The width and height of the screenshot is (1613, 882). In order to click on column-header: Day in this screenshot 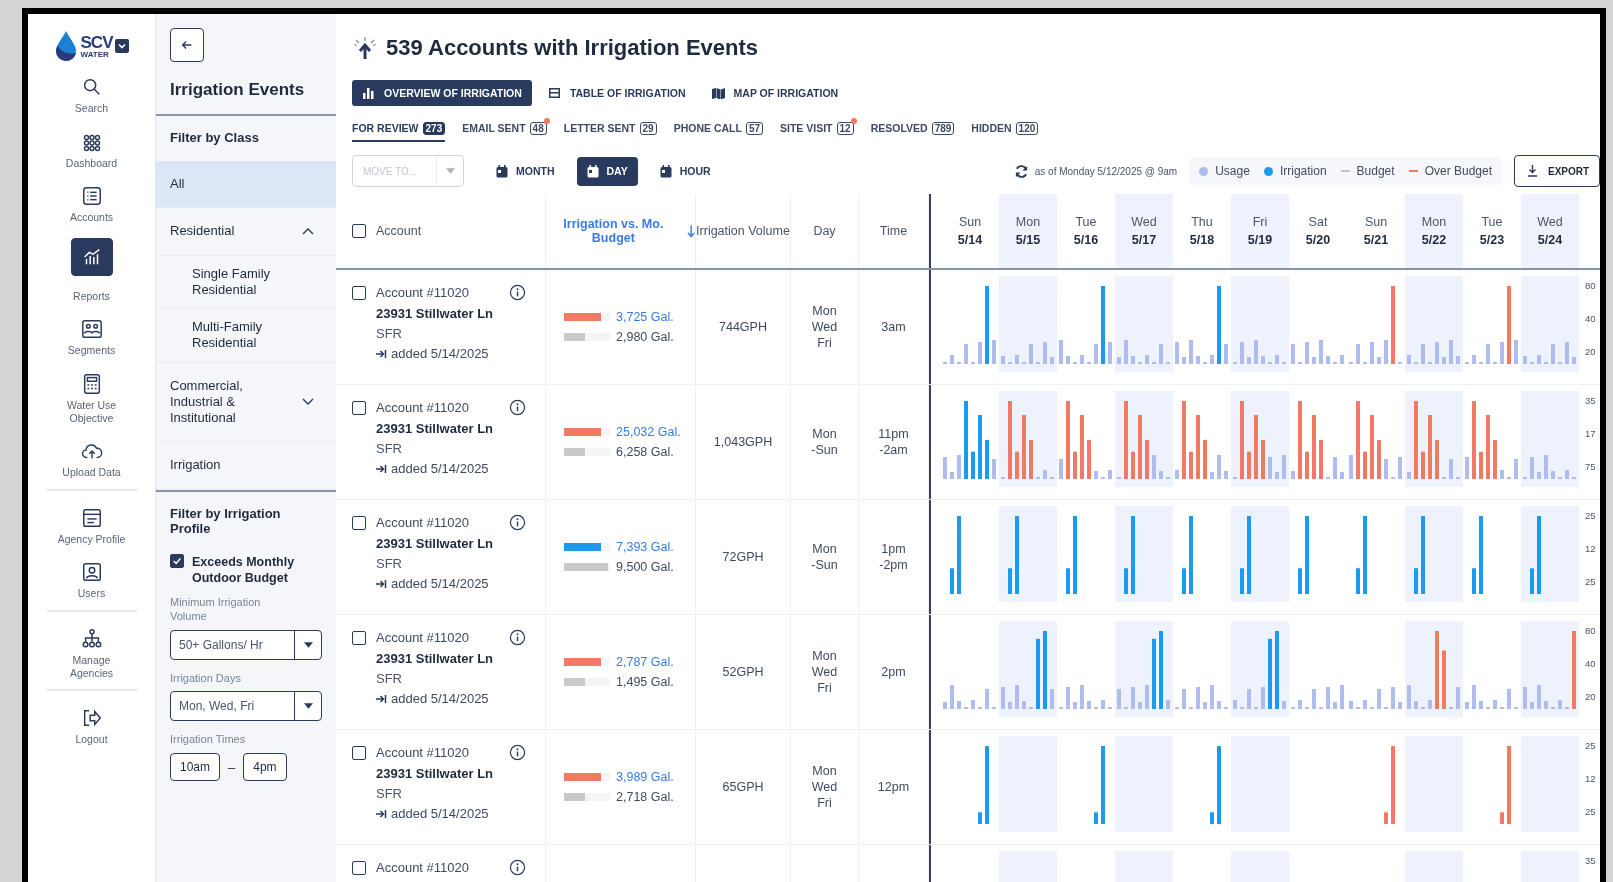, I will do `click(824, 231)`.